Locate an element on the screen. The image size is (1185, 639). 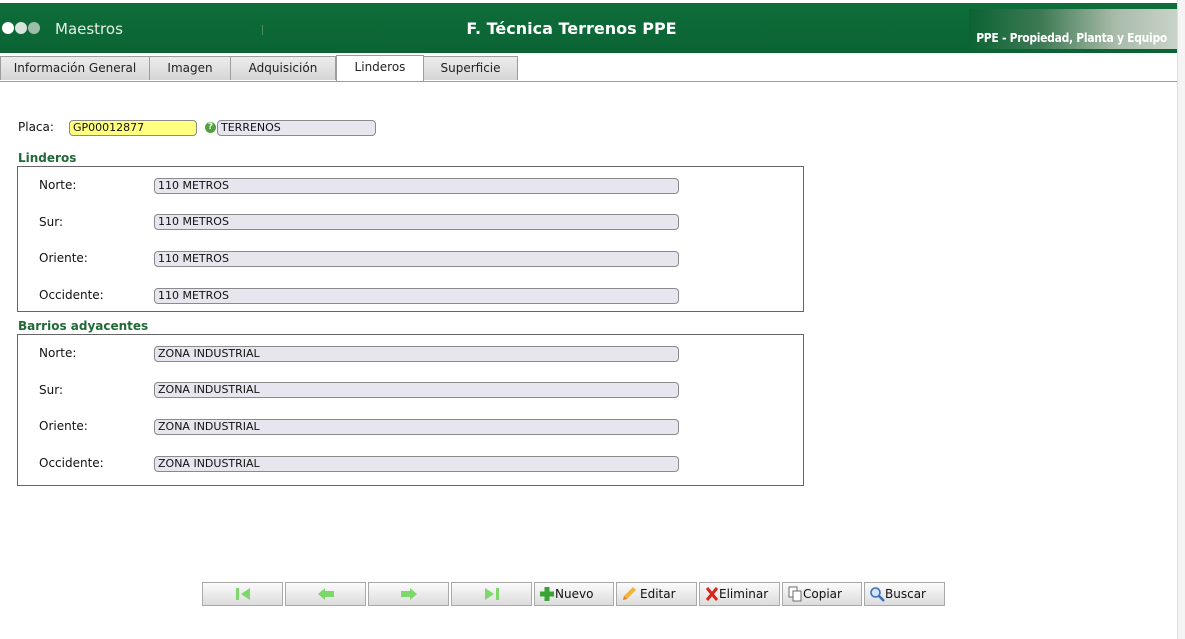
linderos-sur-label: Sur: is located at coordinates (51, 222).